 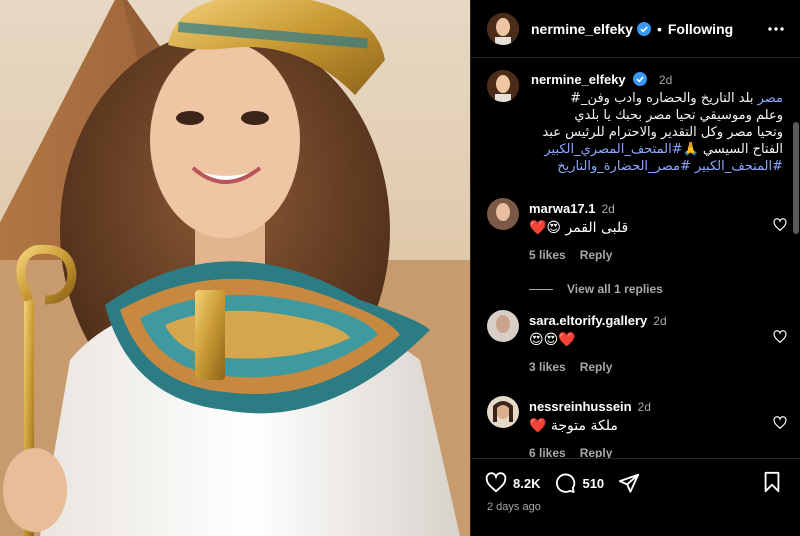 I want to click on caption-time: 2d, so click(x=665, y=80).